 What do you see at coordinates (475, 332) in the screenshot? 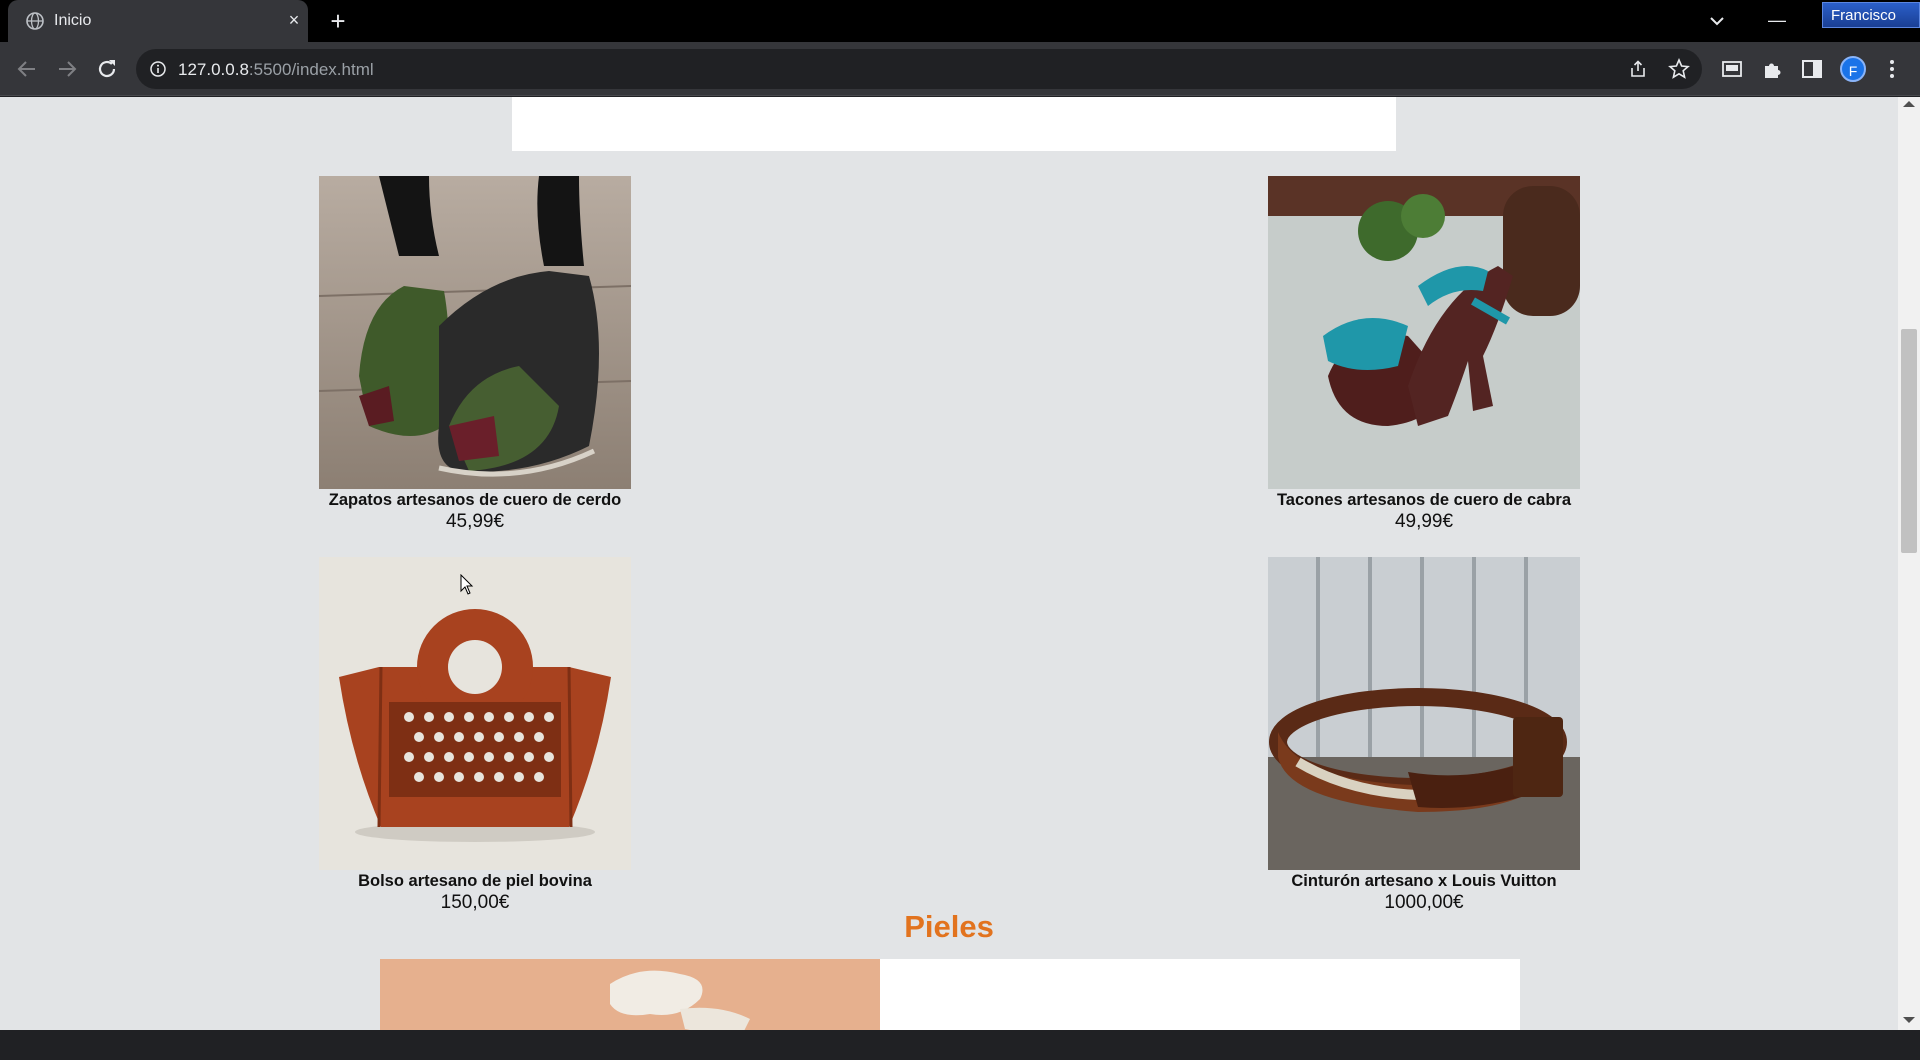
I see `product-image-shoes` at bounding box center [475, 332].